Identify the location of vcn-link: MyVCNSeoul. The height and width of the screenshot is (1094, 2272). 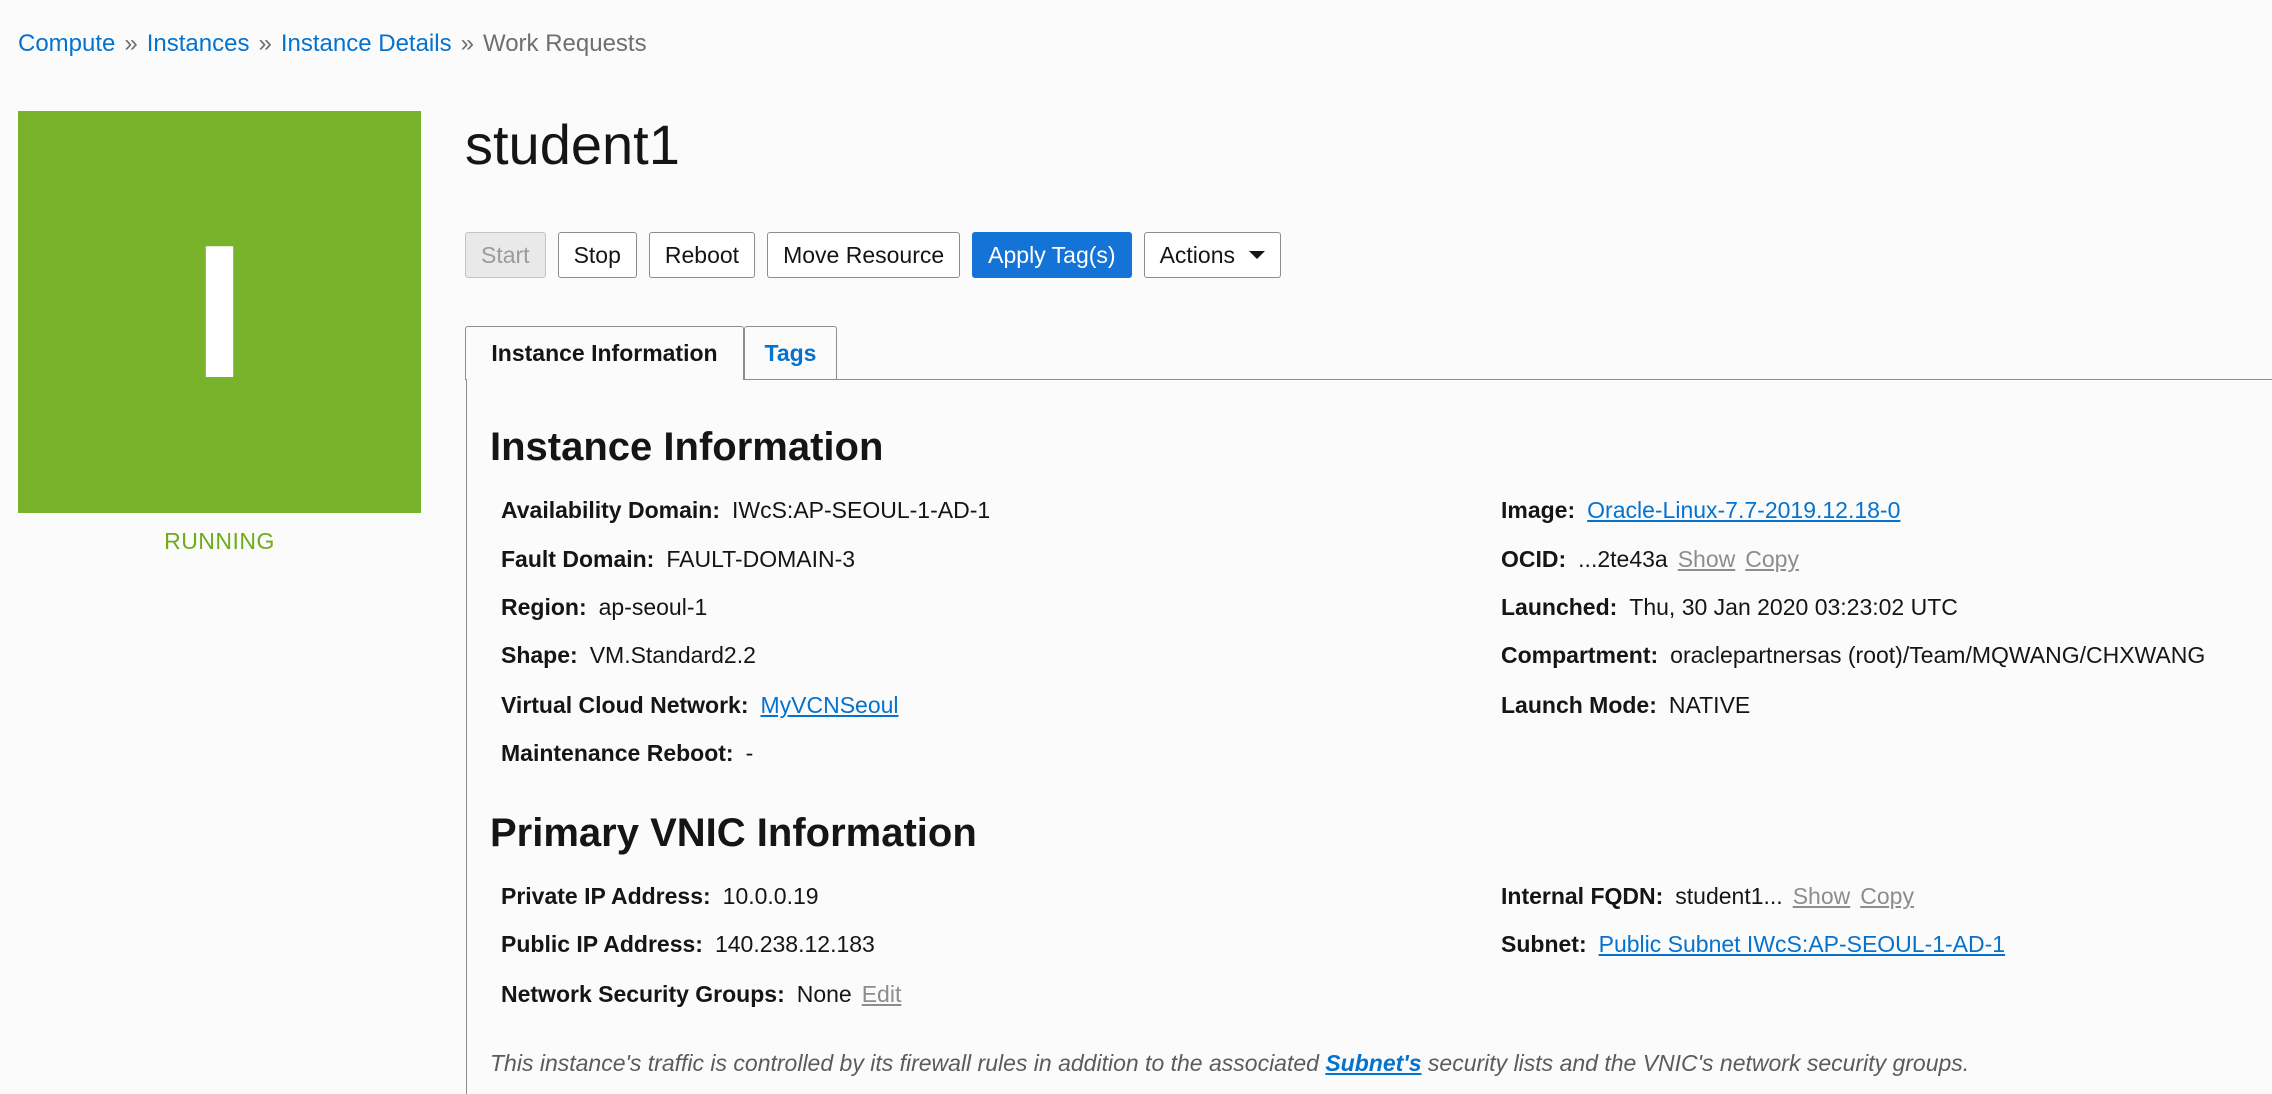
(830, 705).